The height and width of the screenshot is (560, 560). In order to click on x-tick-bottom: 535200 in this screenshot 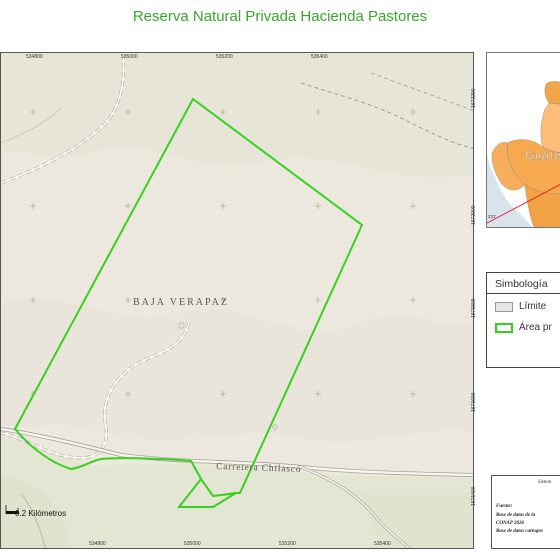, I will do `click(287, 544)`.